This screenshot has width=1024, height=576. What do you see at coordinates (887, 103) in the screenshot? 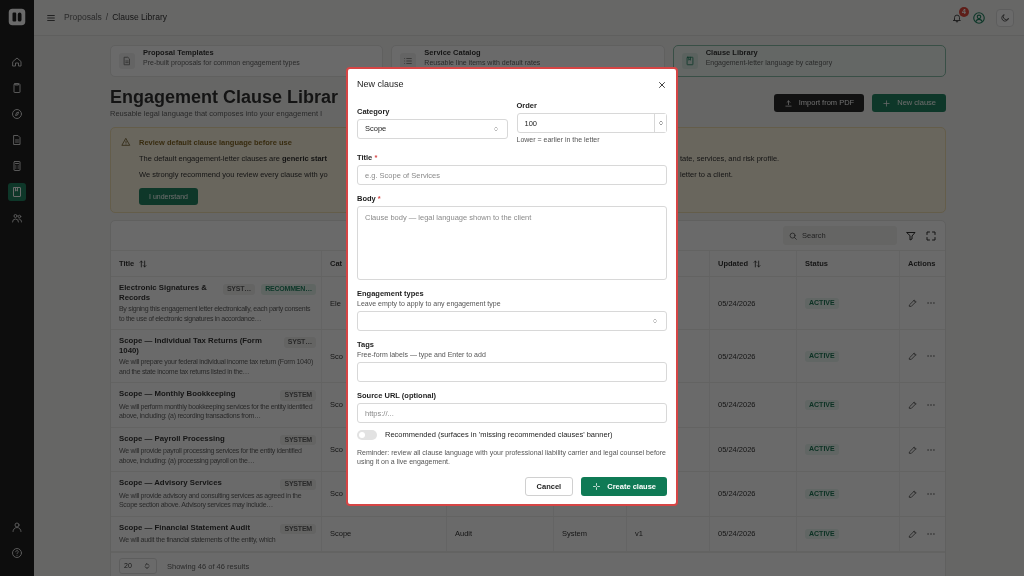
I see `plus-icon` at bounding box center [887, 103].